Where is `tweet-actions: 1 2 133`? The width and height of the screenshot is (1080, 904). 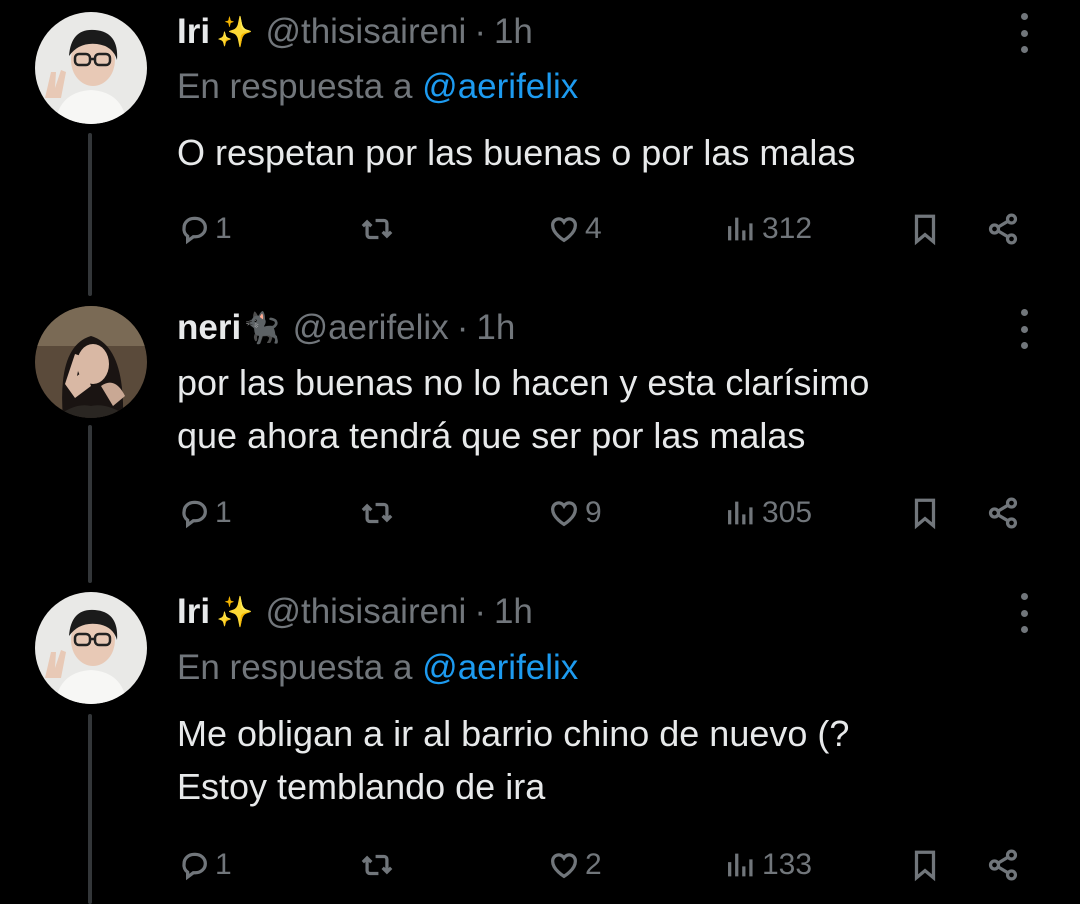
tweet-actions: 1 2 133 is located at coordinates (540, 865).